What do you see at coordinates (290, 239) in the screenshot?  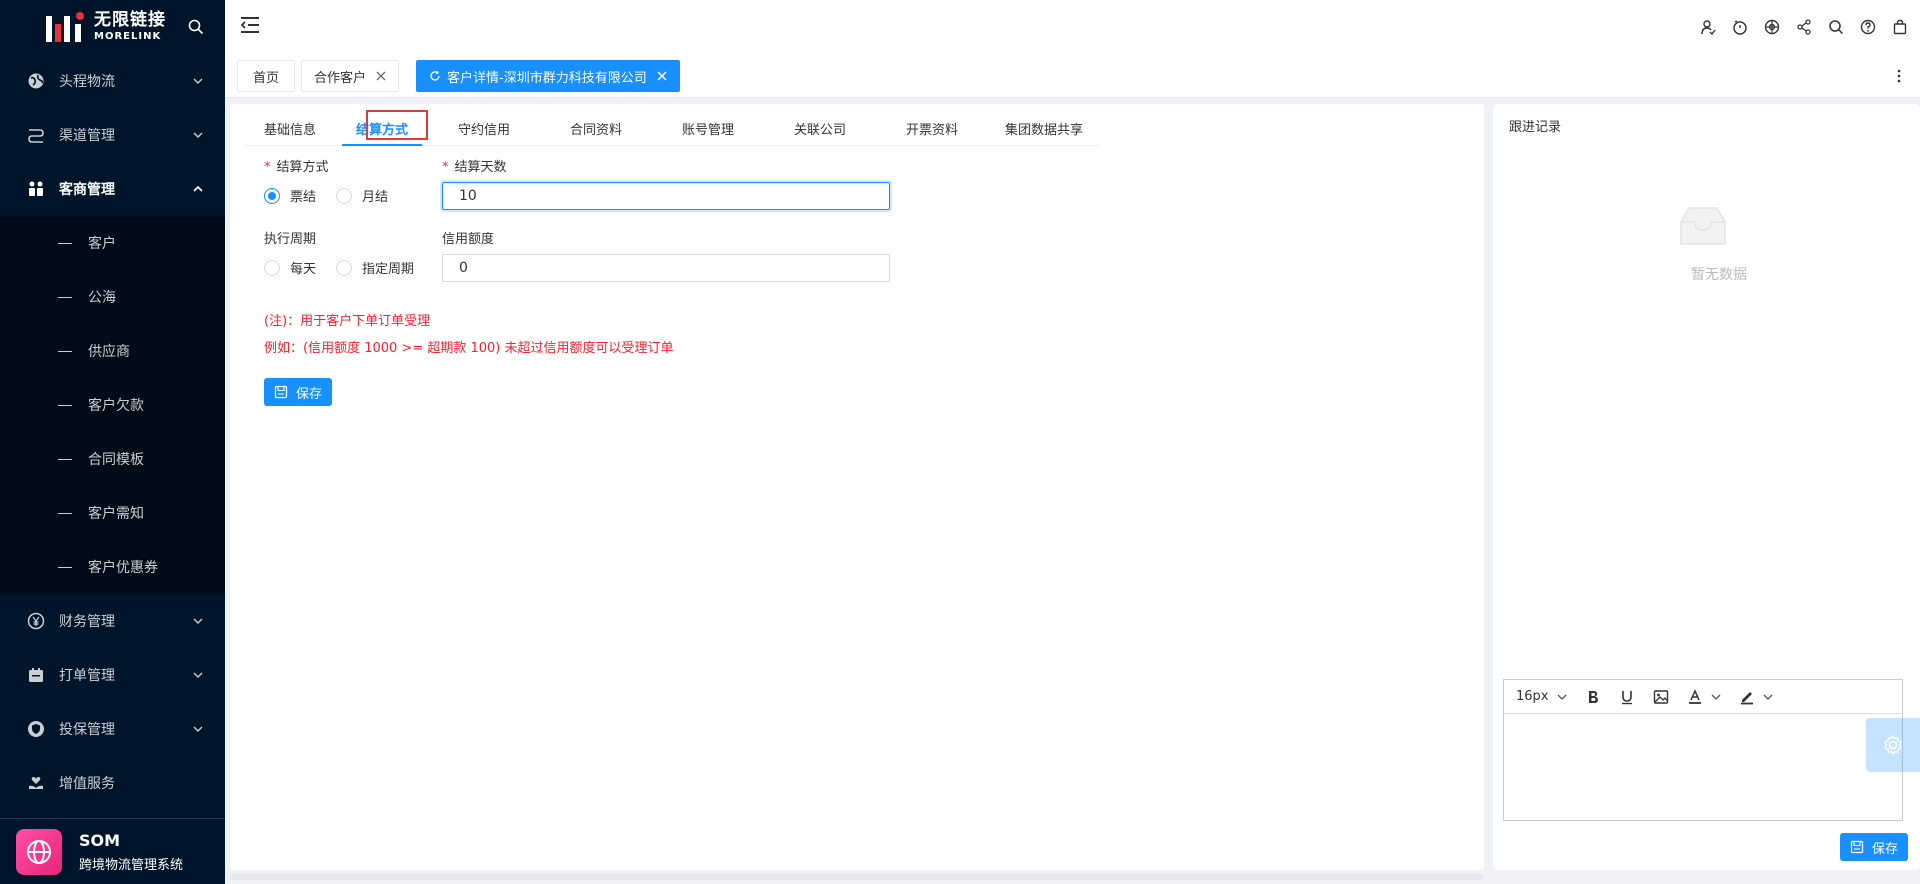 I see `execution-cycle-label: 执行周期` at bounding box center [290, 239].